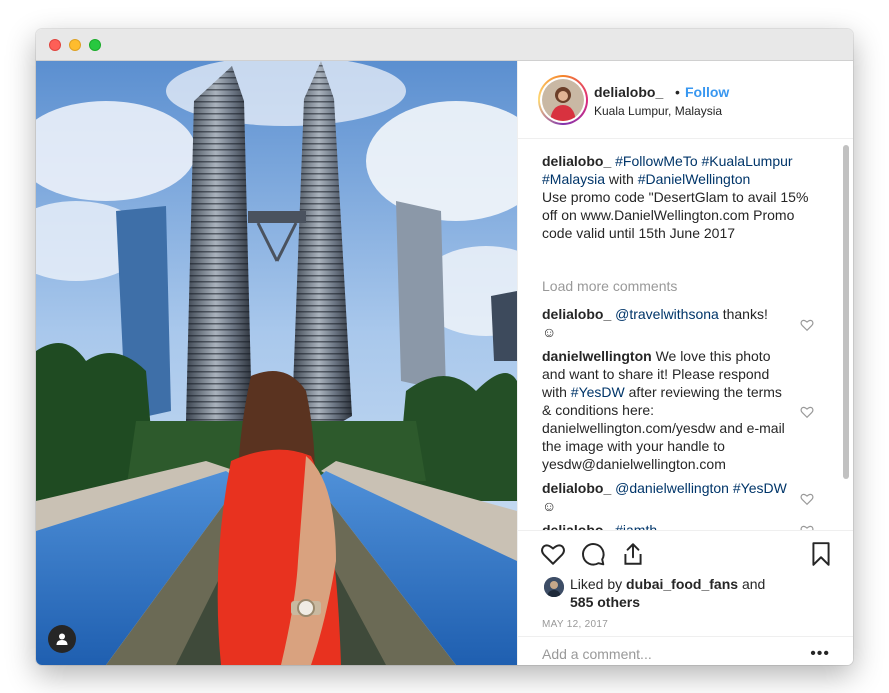 Image resolution: width=889 pixels, height=693 pixels. Describe the element at coordinates (745, 314) in the screenshot. I see `comment-text: thanks!` at that location.